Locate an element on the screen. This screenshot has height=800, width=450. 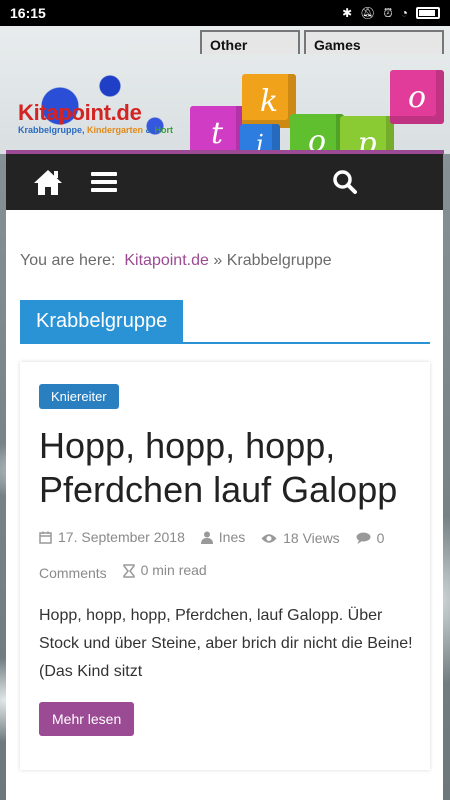
page-title: Krabbelgruppe is located at coordinates (102, 321).